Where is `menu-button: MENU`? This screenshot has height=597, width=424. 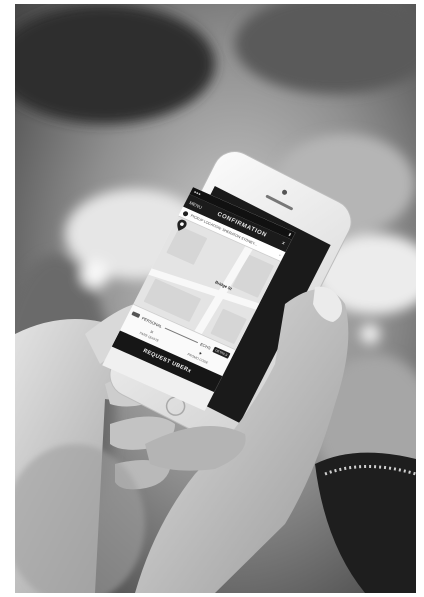 menu-button: MENU is located at coordinates (196, 205).